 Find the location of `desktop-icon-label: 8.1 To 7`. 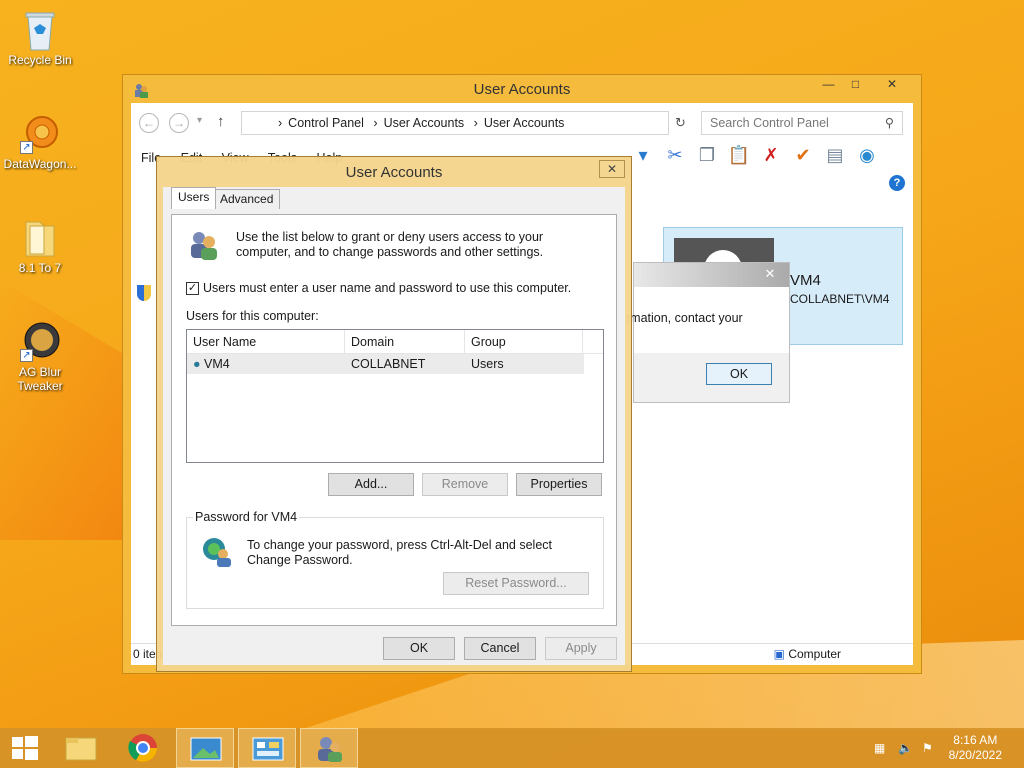

desktop-icon-label: 8.1 To 7 is located at coordinates (40, 268).